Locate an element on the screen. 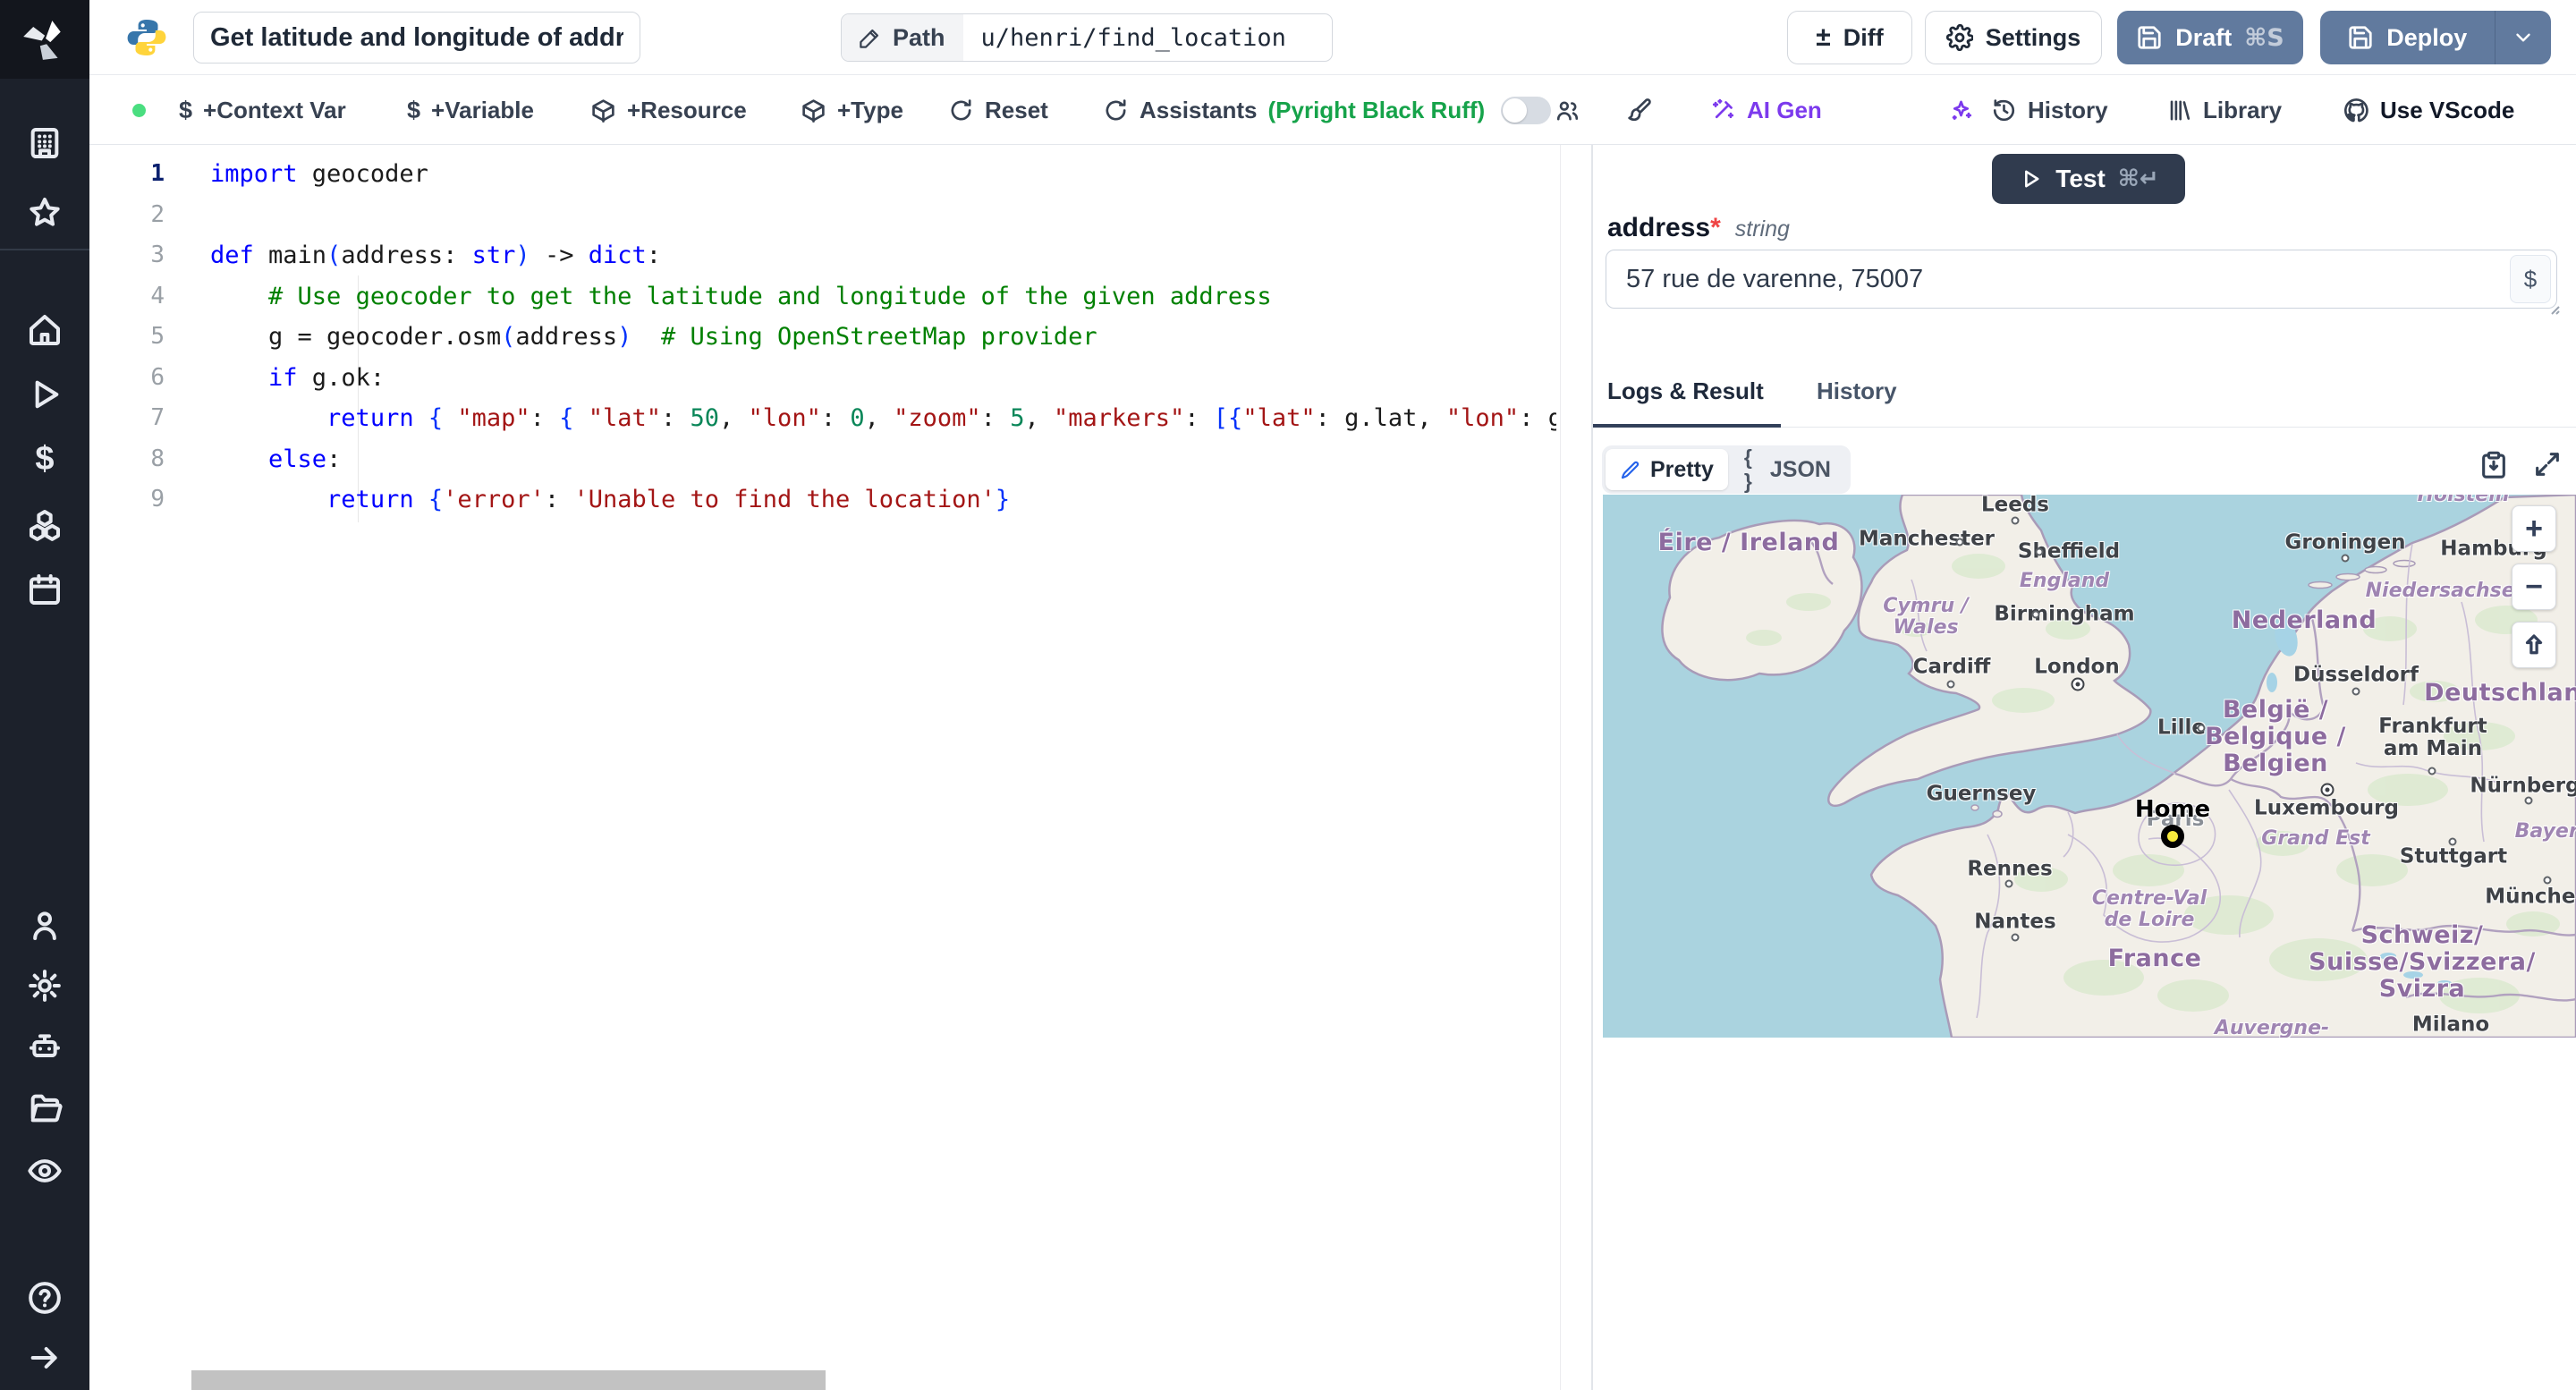  add-resource-button: +Resource is located at coordinates (668, 110).